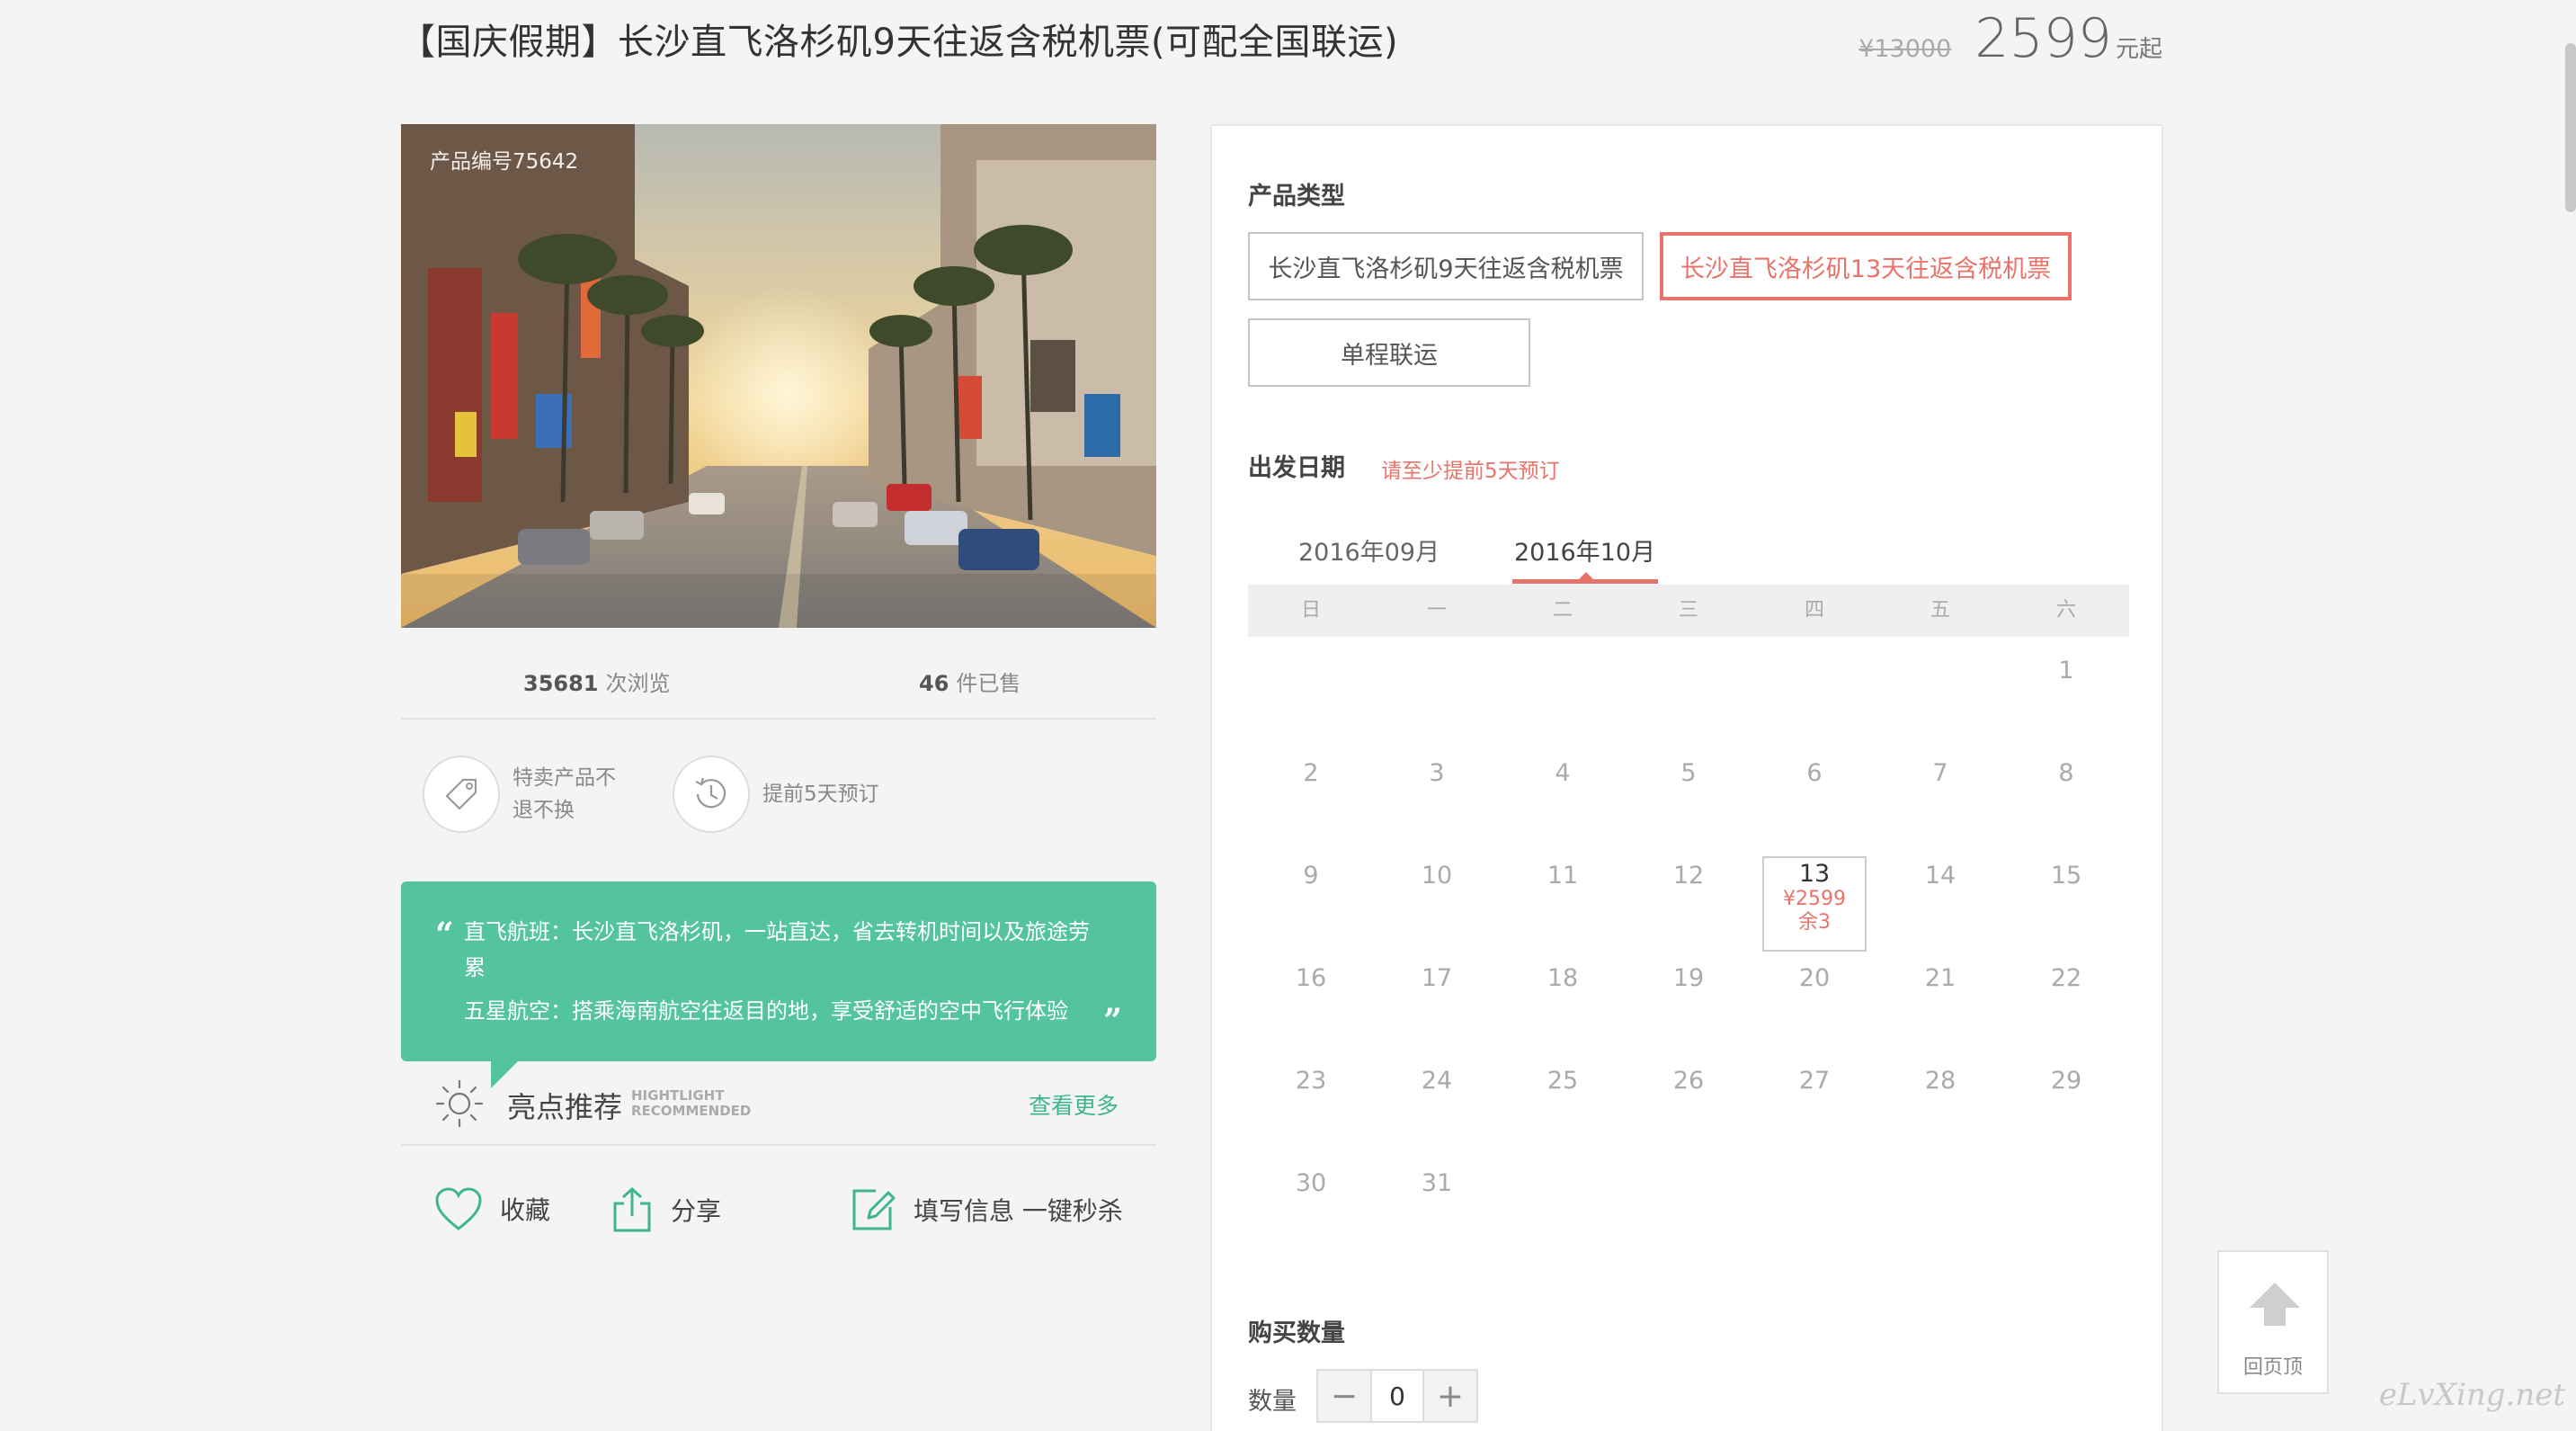  What do you see at coordinates (1369, 554) in the screenshot?
I see `tab-month-2016-09: 2016年09月` at bounding box center [1369, 554].